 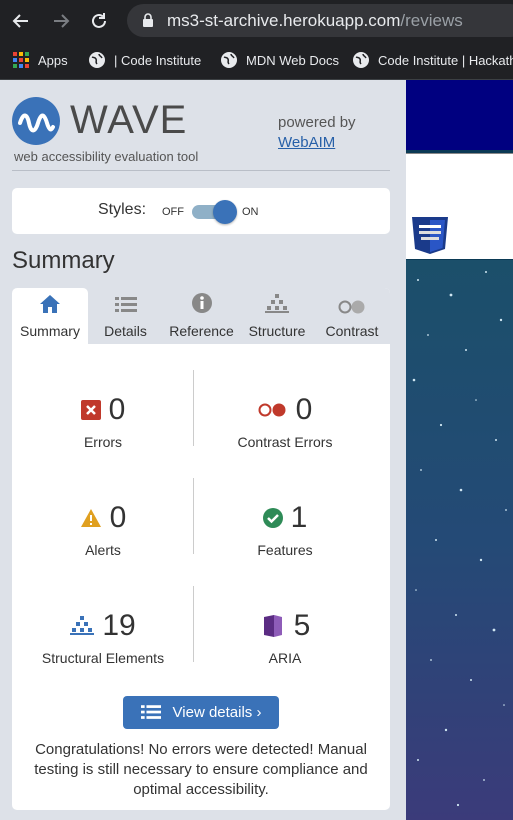 I want to click on starfield-background, so click(x=459, y=540).